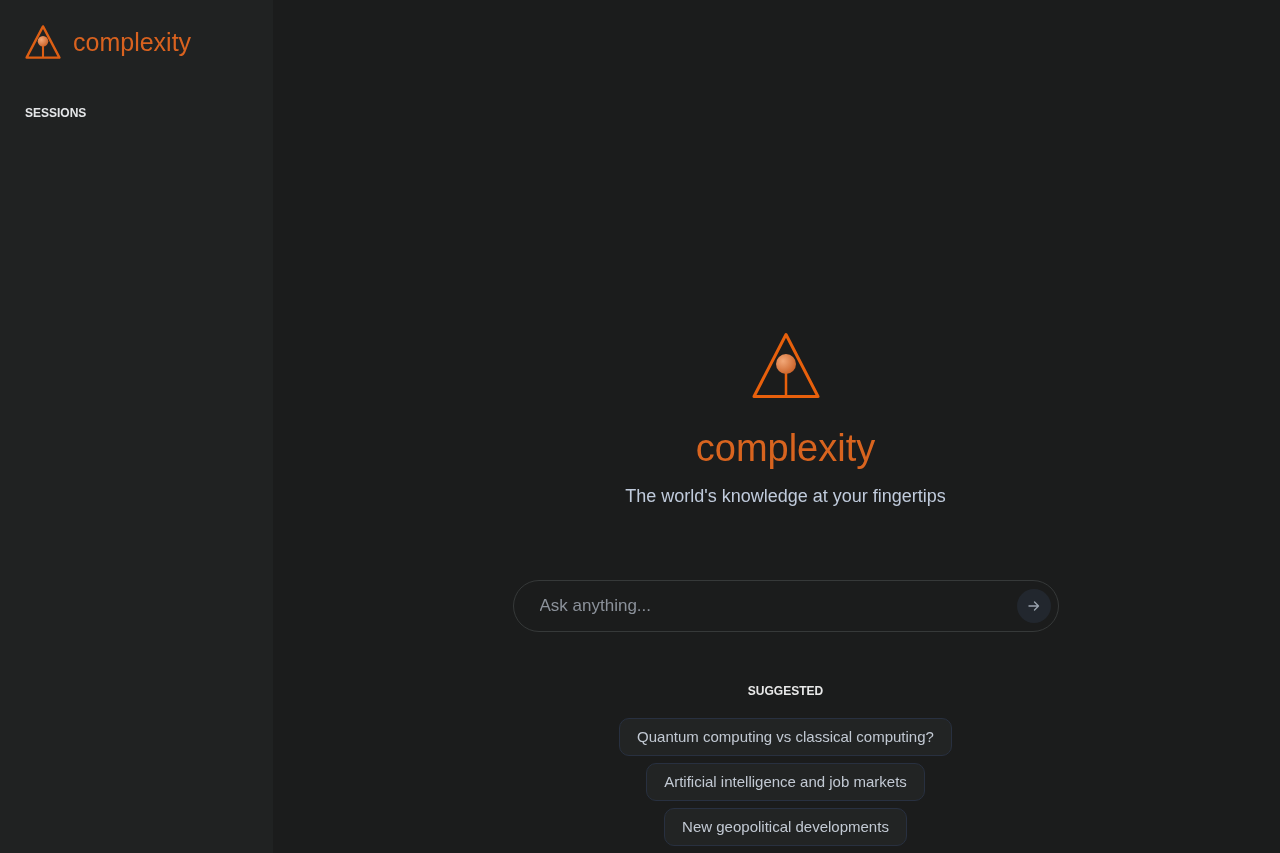 This screenshot has height=853, width=1280. I want to click on hero-title: complexity, so click(785, 448).